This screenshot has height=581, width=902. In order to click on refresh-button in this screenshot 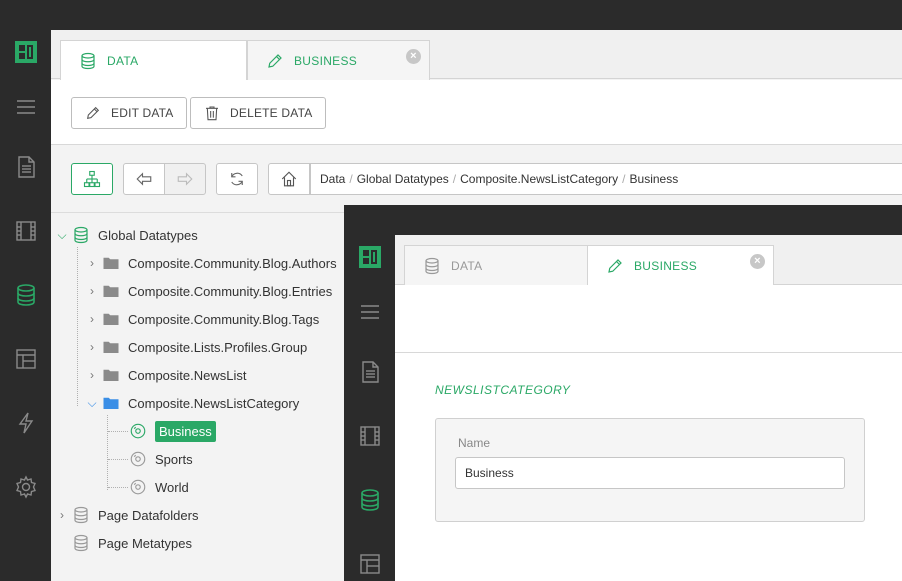, I will do `click(237, 179)`.